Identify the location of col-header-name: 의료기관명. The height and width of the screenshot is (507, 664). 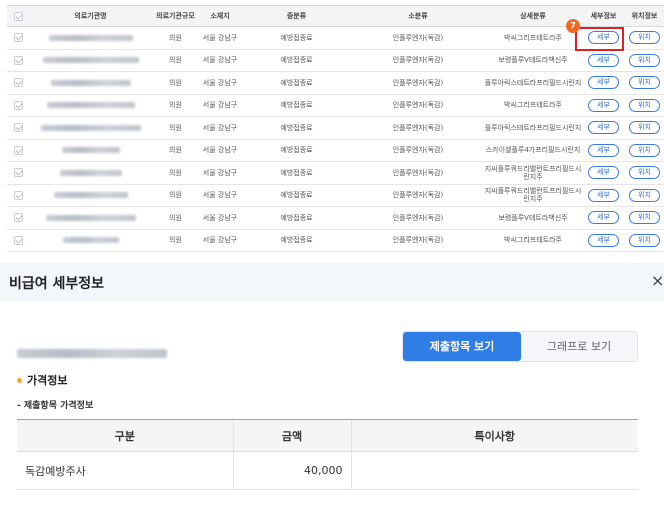
(90, 16).